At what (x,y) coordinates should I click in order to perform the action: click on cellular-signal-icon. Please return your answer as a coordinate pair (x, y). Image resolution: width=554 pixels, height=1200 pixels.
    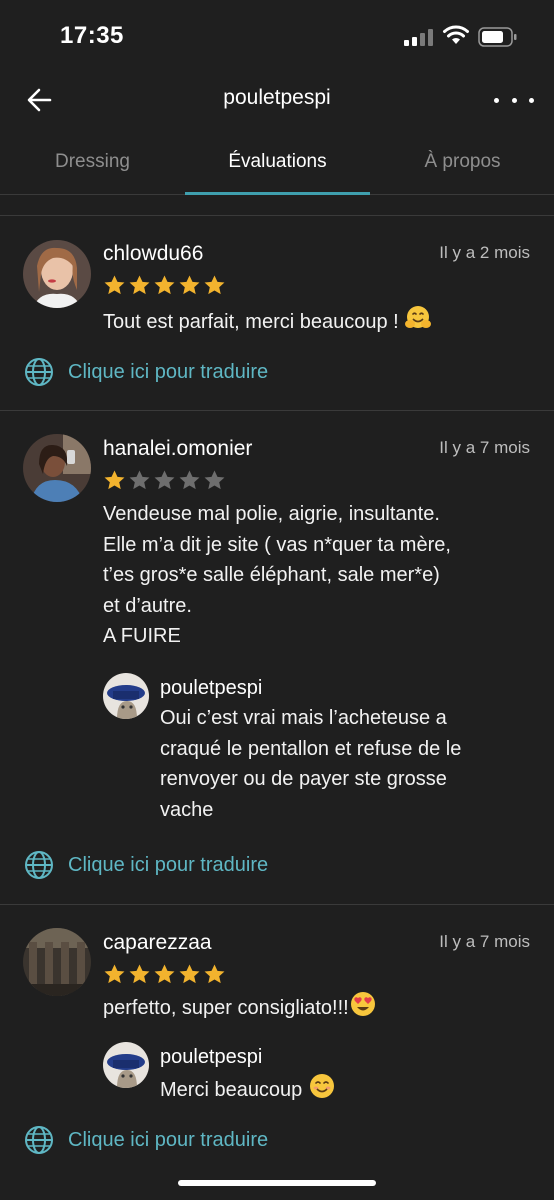
    Looking at the image, I should click on (419, 37).